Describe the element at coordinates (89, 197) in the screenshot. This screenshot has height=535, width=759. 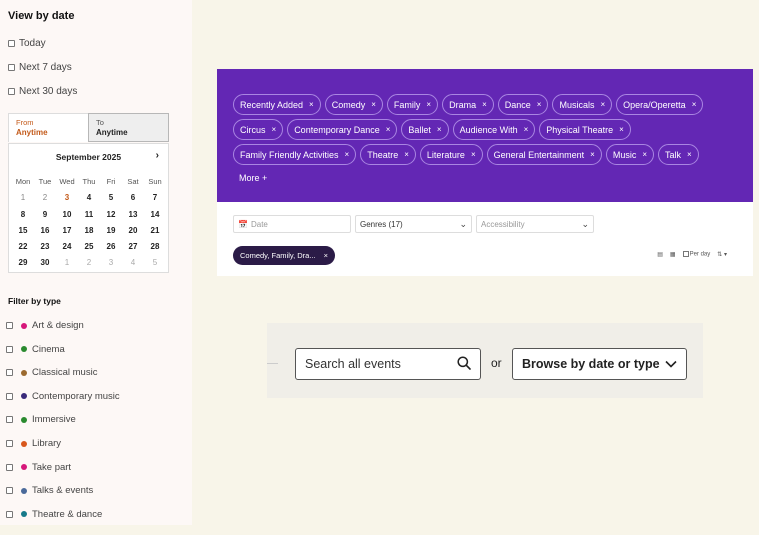
I see `calendar-day: 4` at that location.